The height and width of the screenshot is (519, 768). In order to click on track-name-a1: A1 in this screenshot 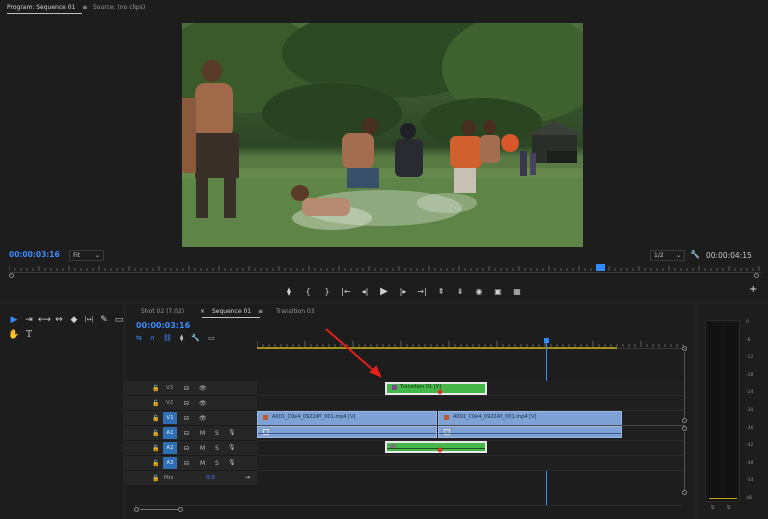, I will do `click(170, 433)`.